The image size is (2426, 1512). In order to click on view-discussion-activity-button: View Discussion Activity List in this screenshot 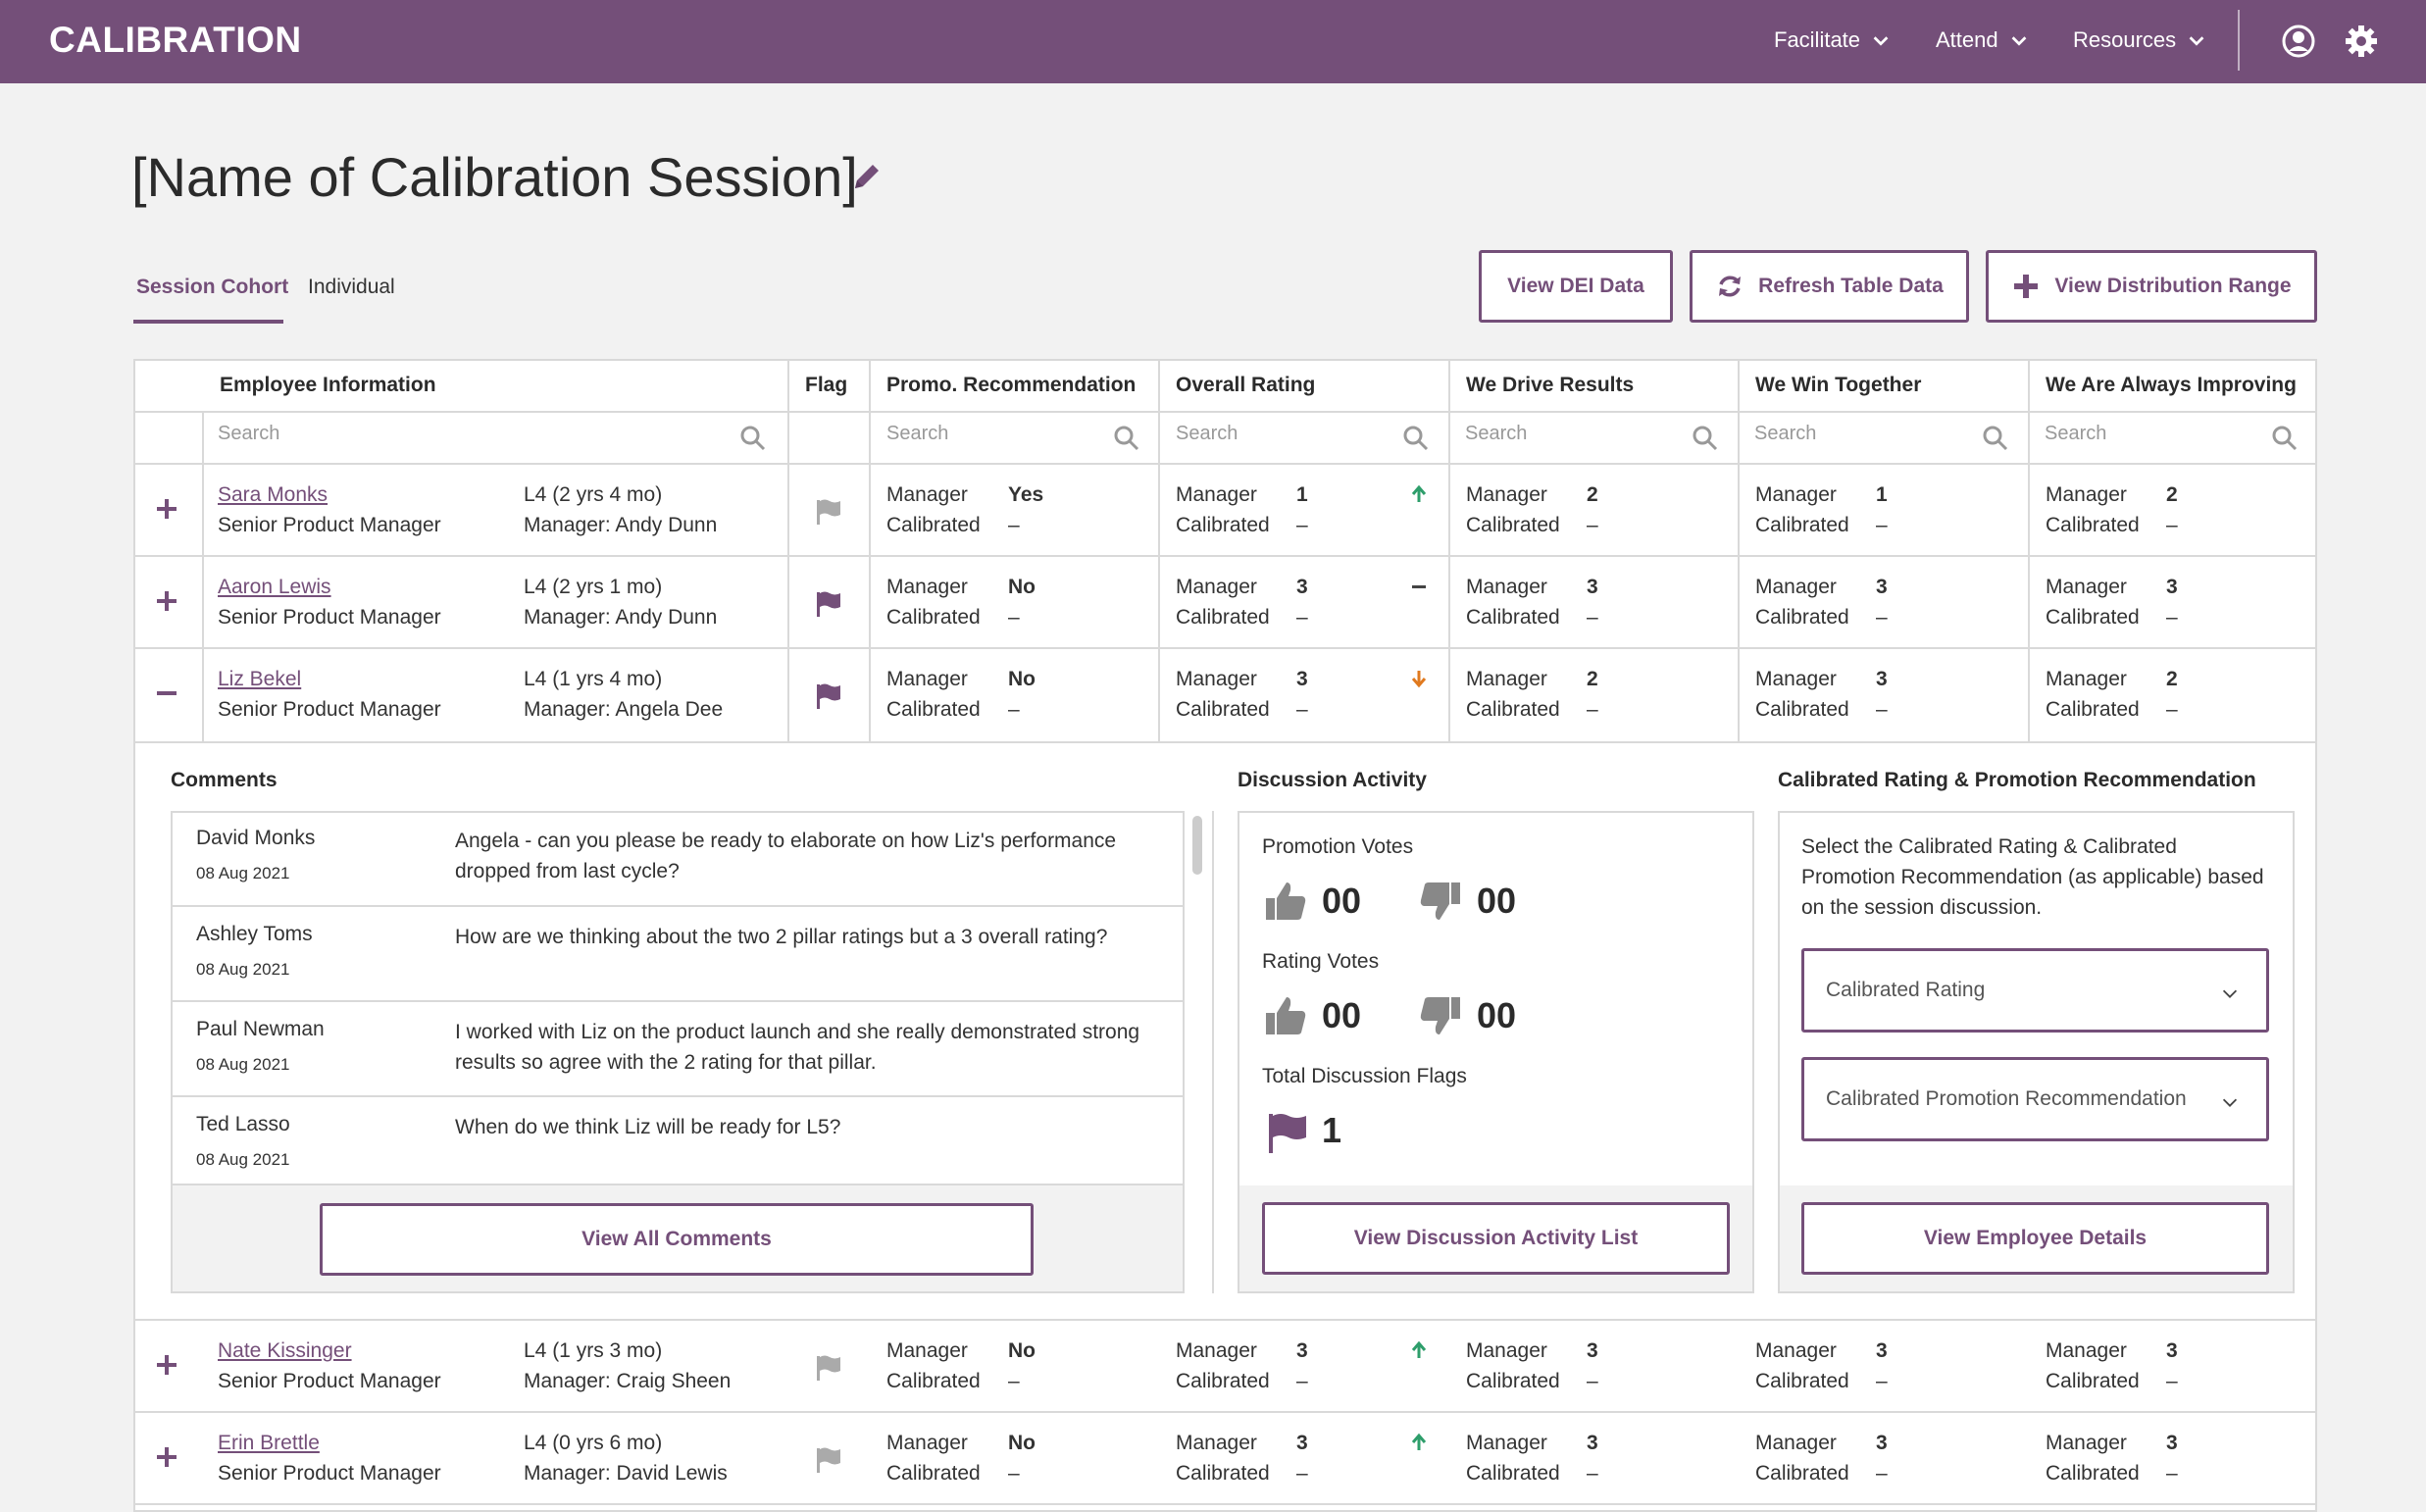, I will do `click(1496, 1238)`.